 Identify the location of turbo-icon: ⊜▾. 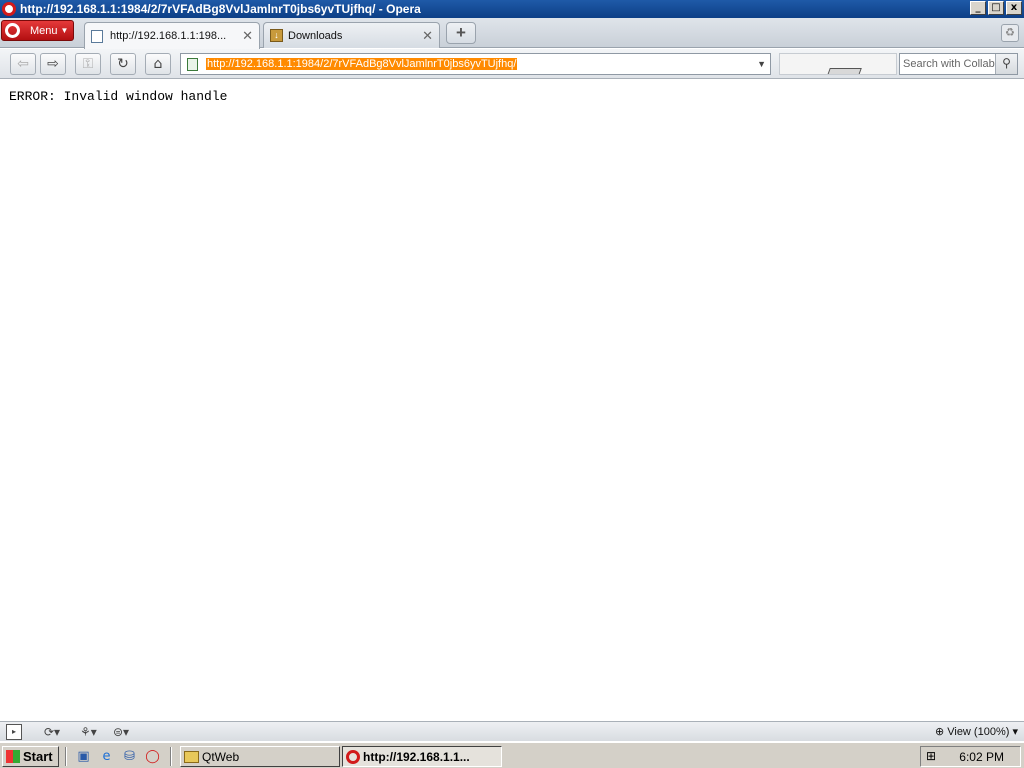
(121, 732).